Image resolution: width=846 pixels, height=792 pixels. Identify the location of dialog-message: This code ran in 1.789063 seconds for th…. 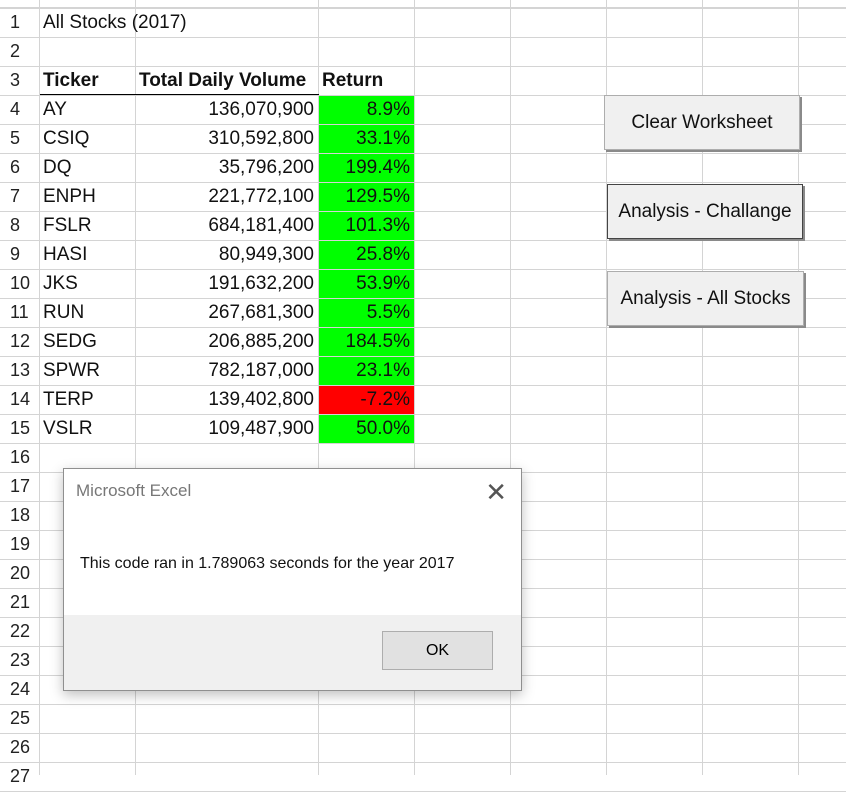
(267, 563).